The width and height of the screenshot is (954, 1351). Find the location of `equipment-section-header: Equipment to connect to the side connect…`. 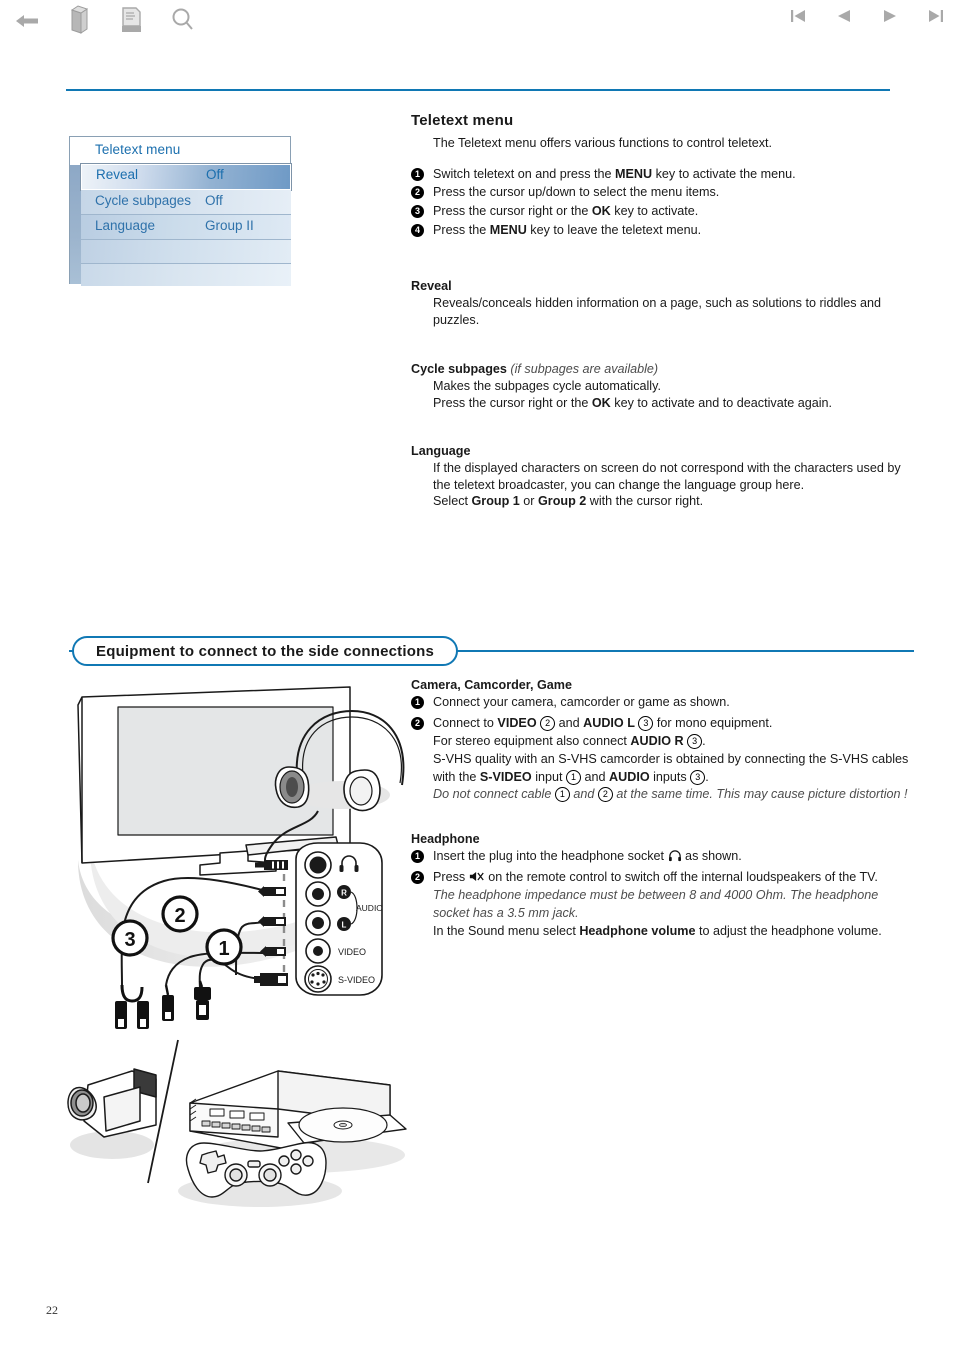

equipment-section-header: Equipment to connect to the side connect… is located at coordinates (491, 651).